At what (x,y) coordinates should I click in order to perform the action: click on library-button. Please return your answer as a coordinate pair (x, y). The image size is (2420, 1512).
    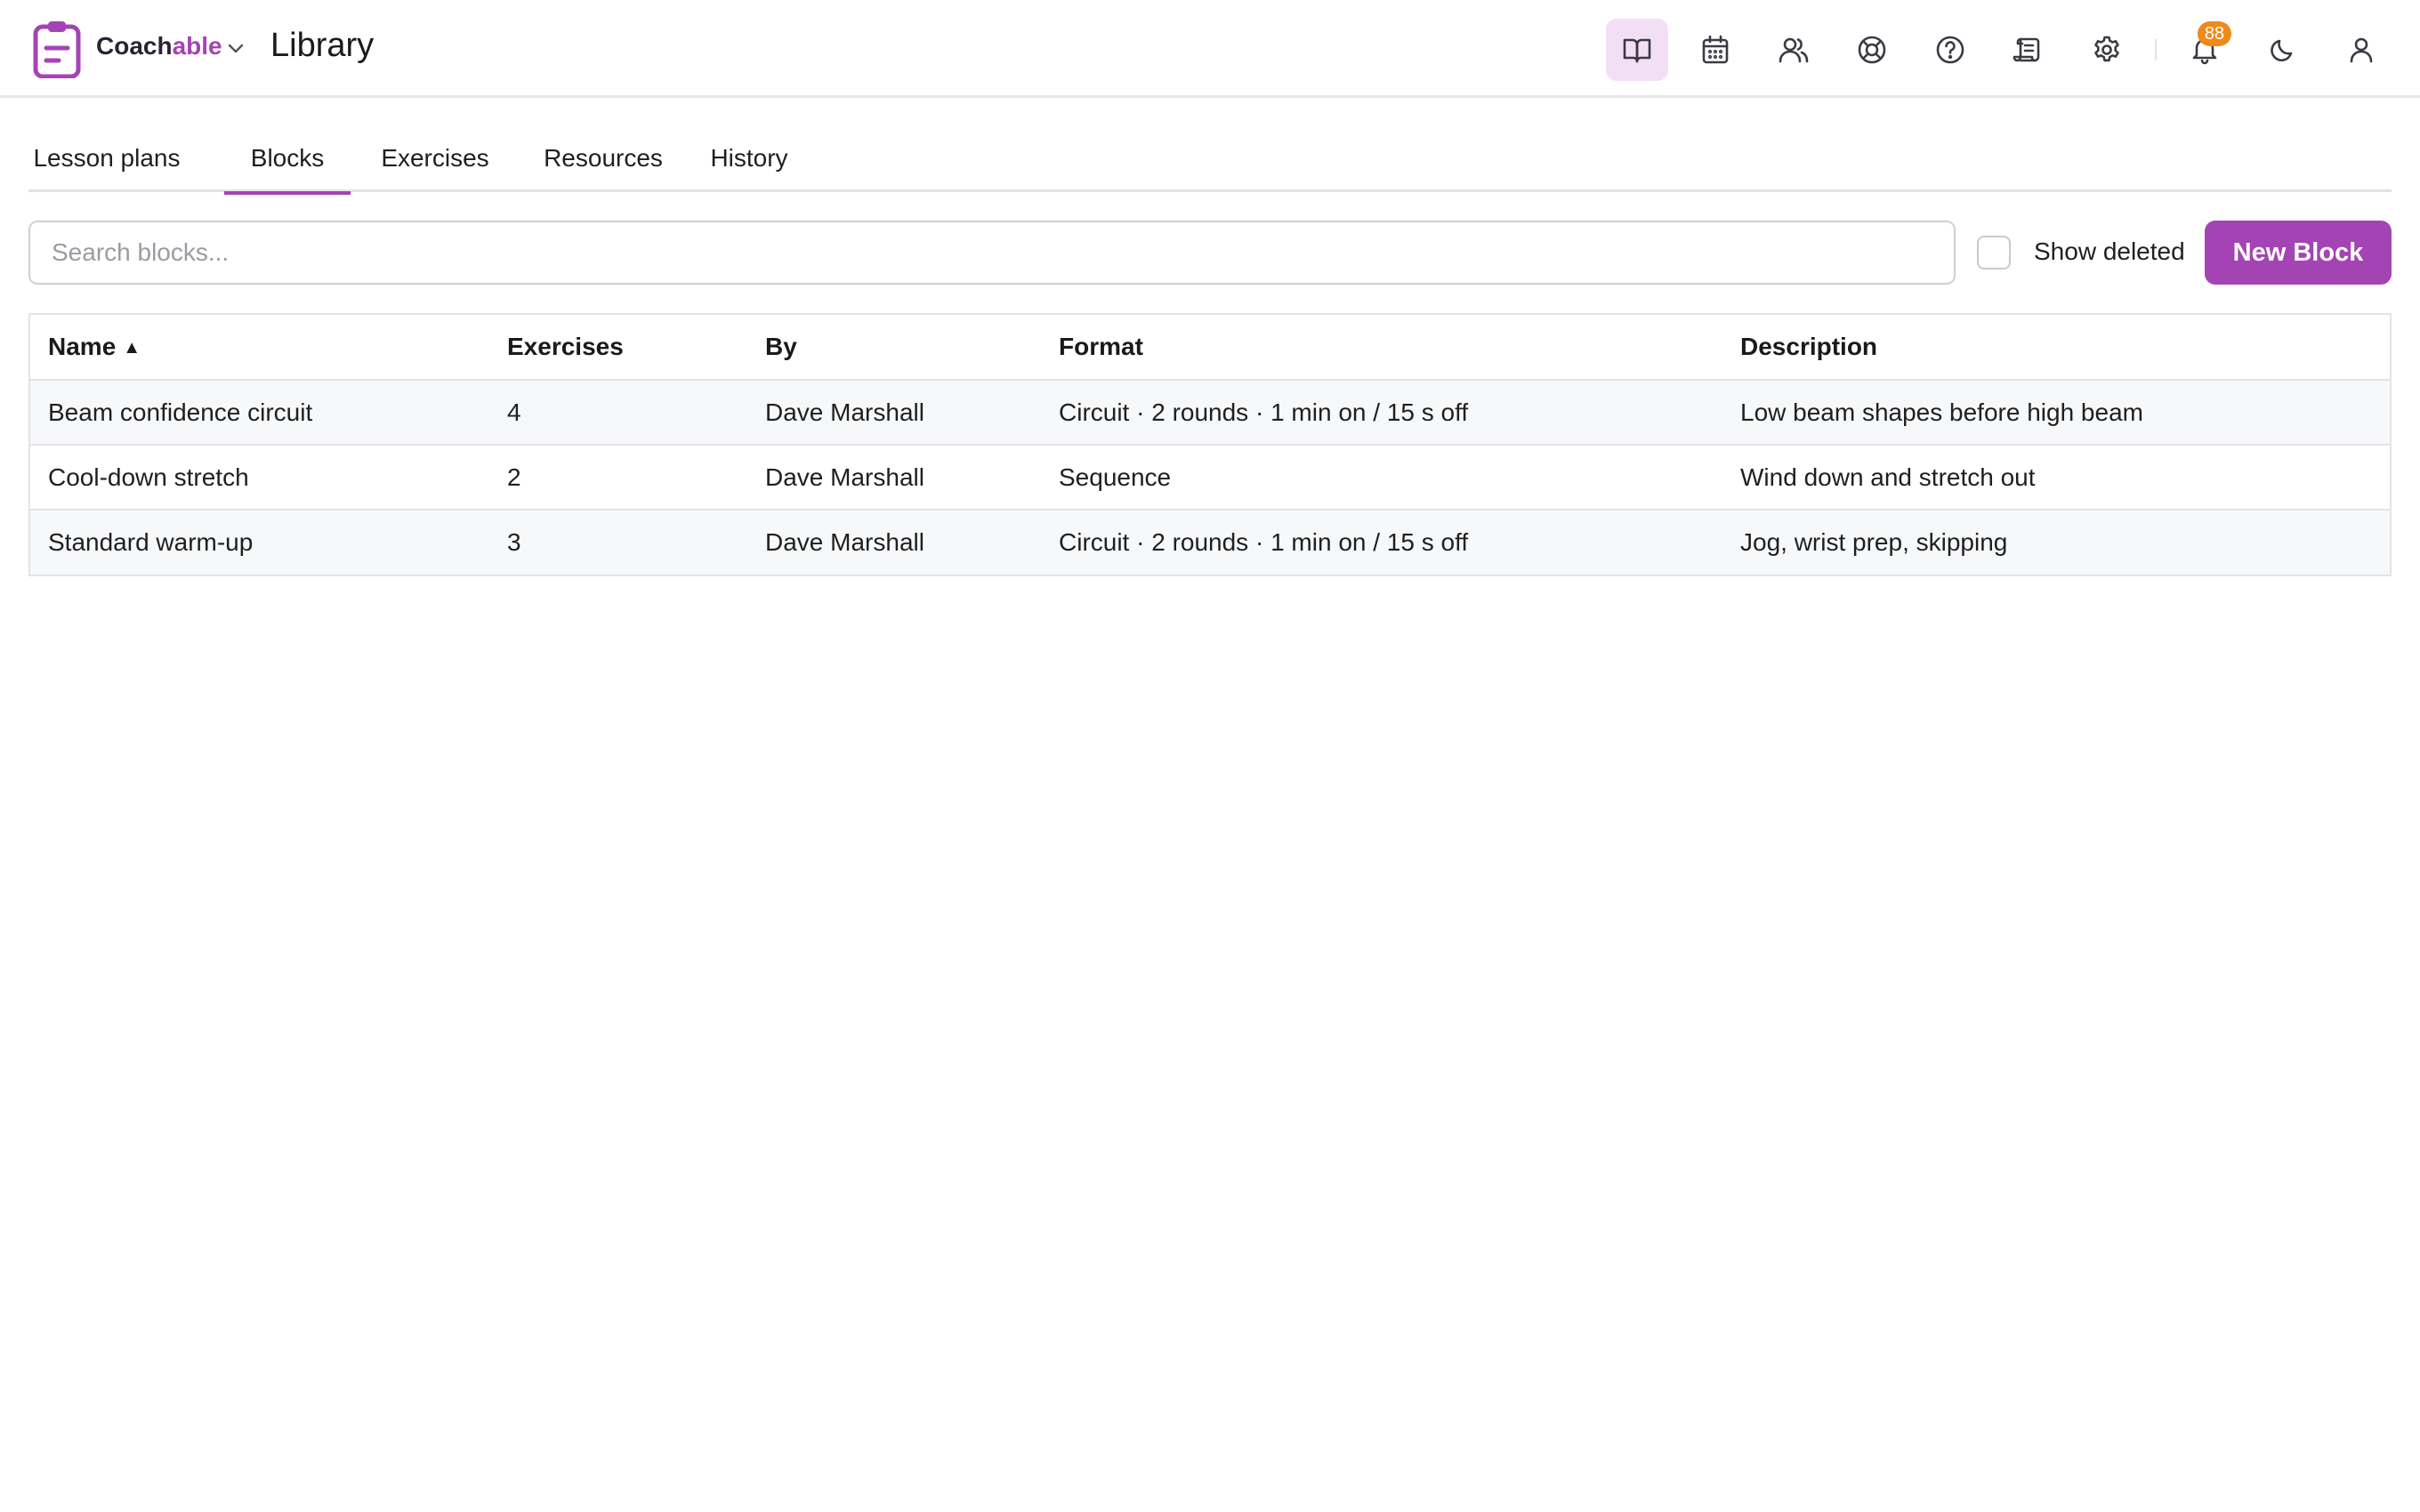
    Looking at the image, I should click on (1637, 50).